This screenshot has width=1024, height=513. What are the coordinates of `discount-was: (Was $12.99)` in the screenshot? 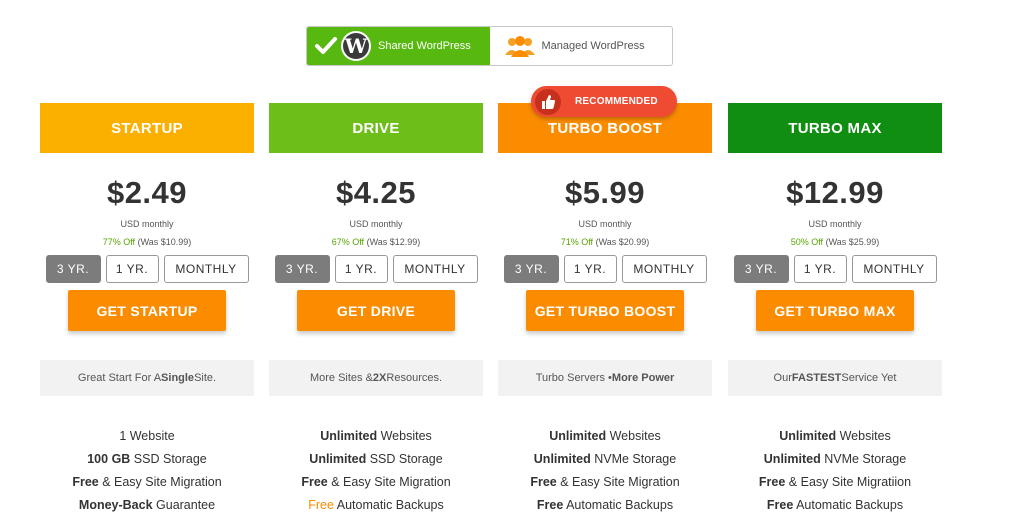 It's located at (393, 242).